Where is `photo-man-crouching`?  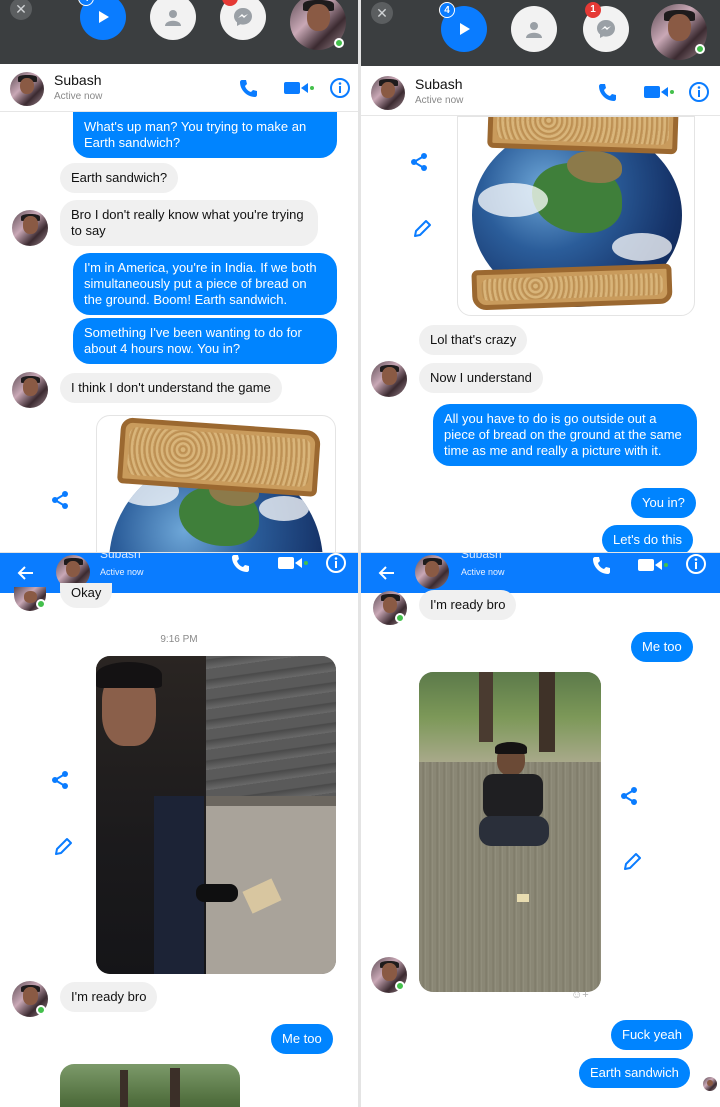
photo-man-crouching is located at coordinates (510, 832).